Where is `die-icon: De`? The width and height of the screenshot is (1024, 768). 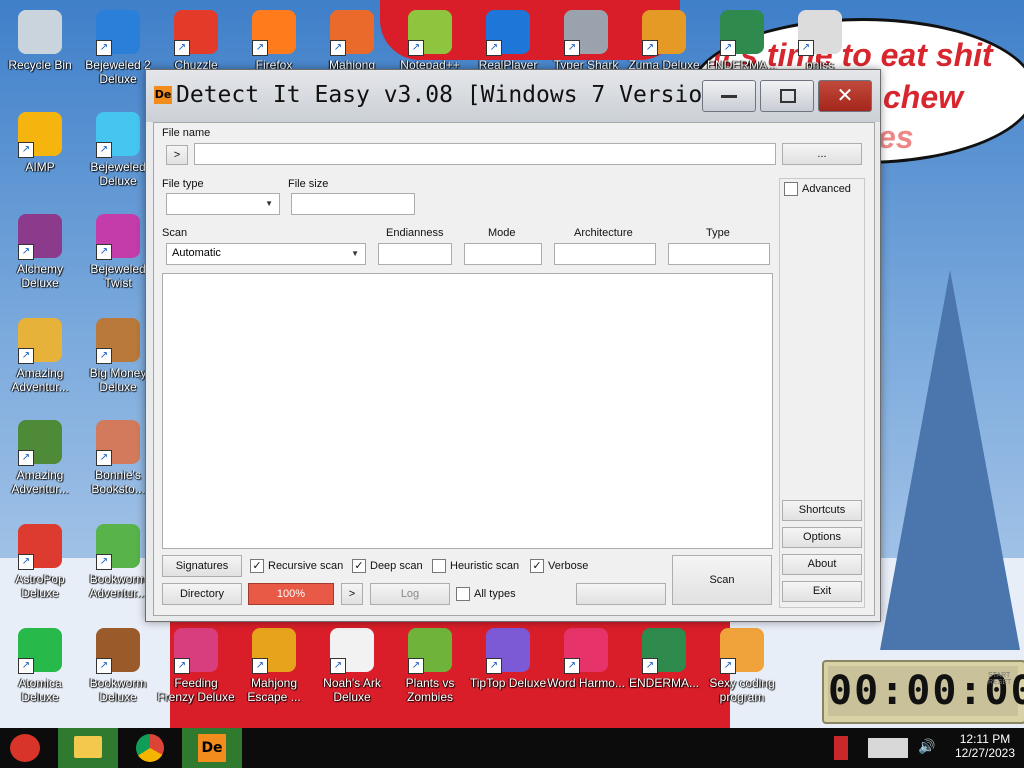
die-icon: De is located at coordinates (212, 748).